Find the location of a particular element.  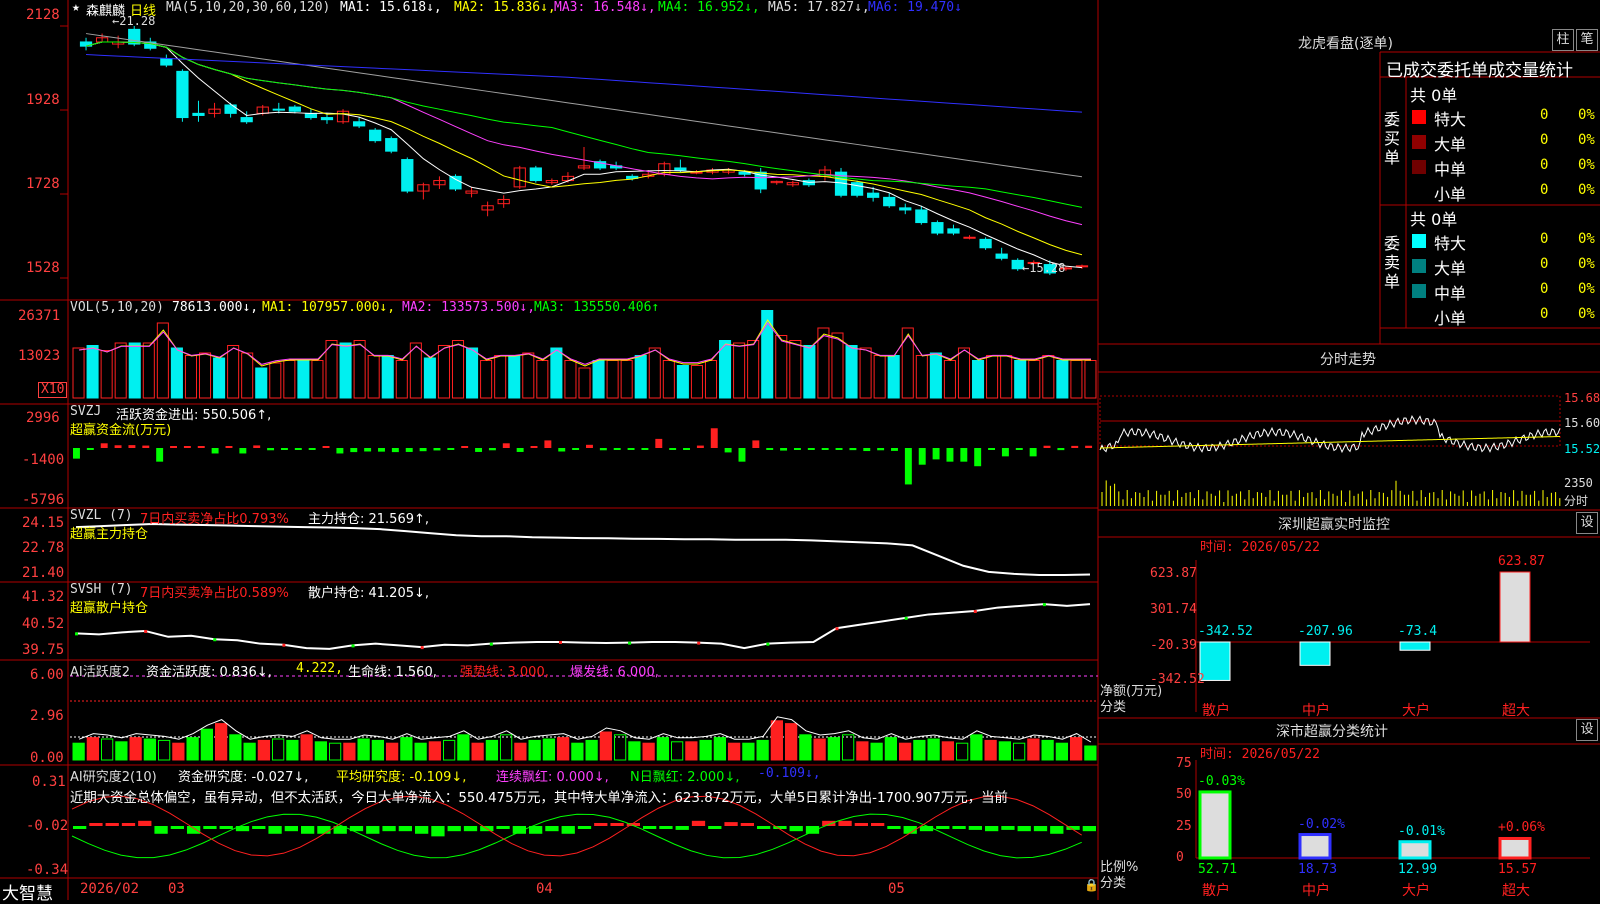

intraday-title: 分时走势 is located at coordinates (1348, 360).